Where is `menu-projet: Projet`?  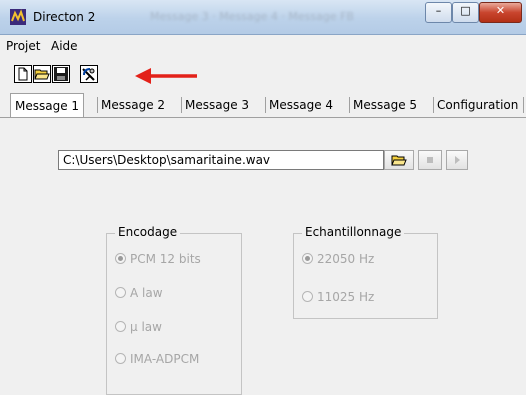
menu-projet: Projet is located at coordinates (23, 46).